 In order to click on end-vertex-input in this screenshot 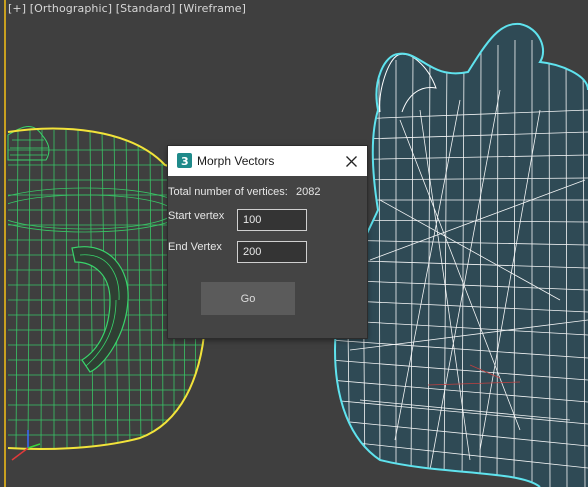, I will do `click(272, 252)`.